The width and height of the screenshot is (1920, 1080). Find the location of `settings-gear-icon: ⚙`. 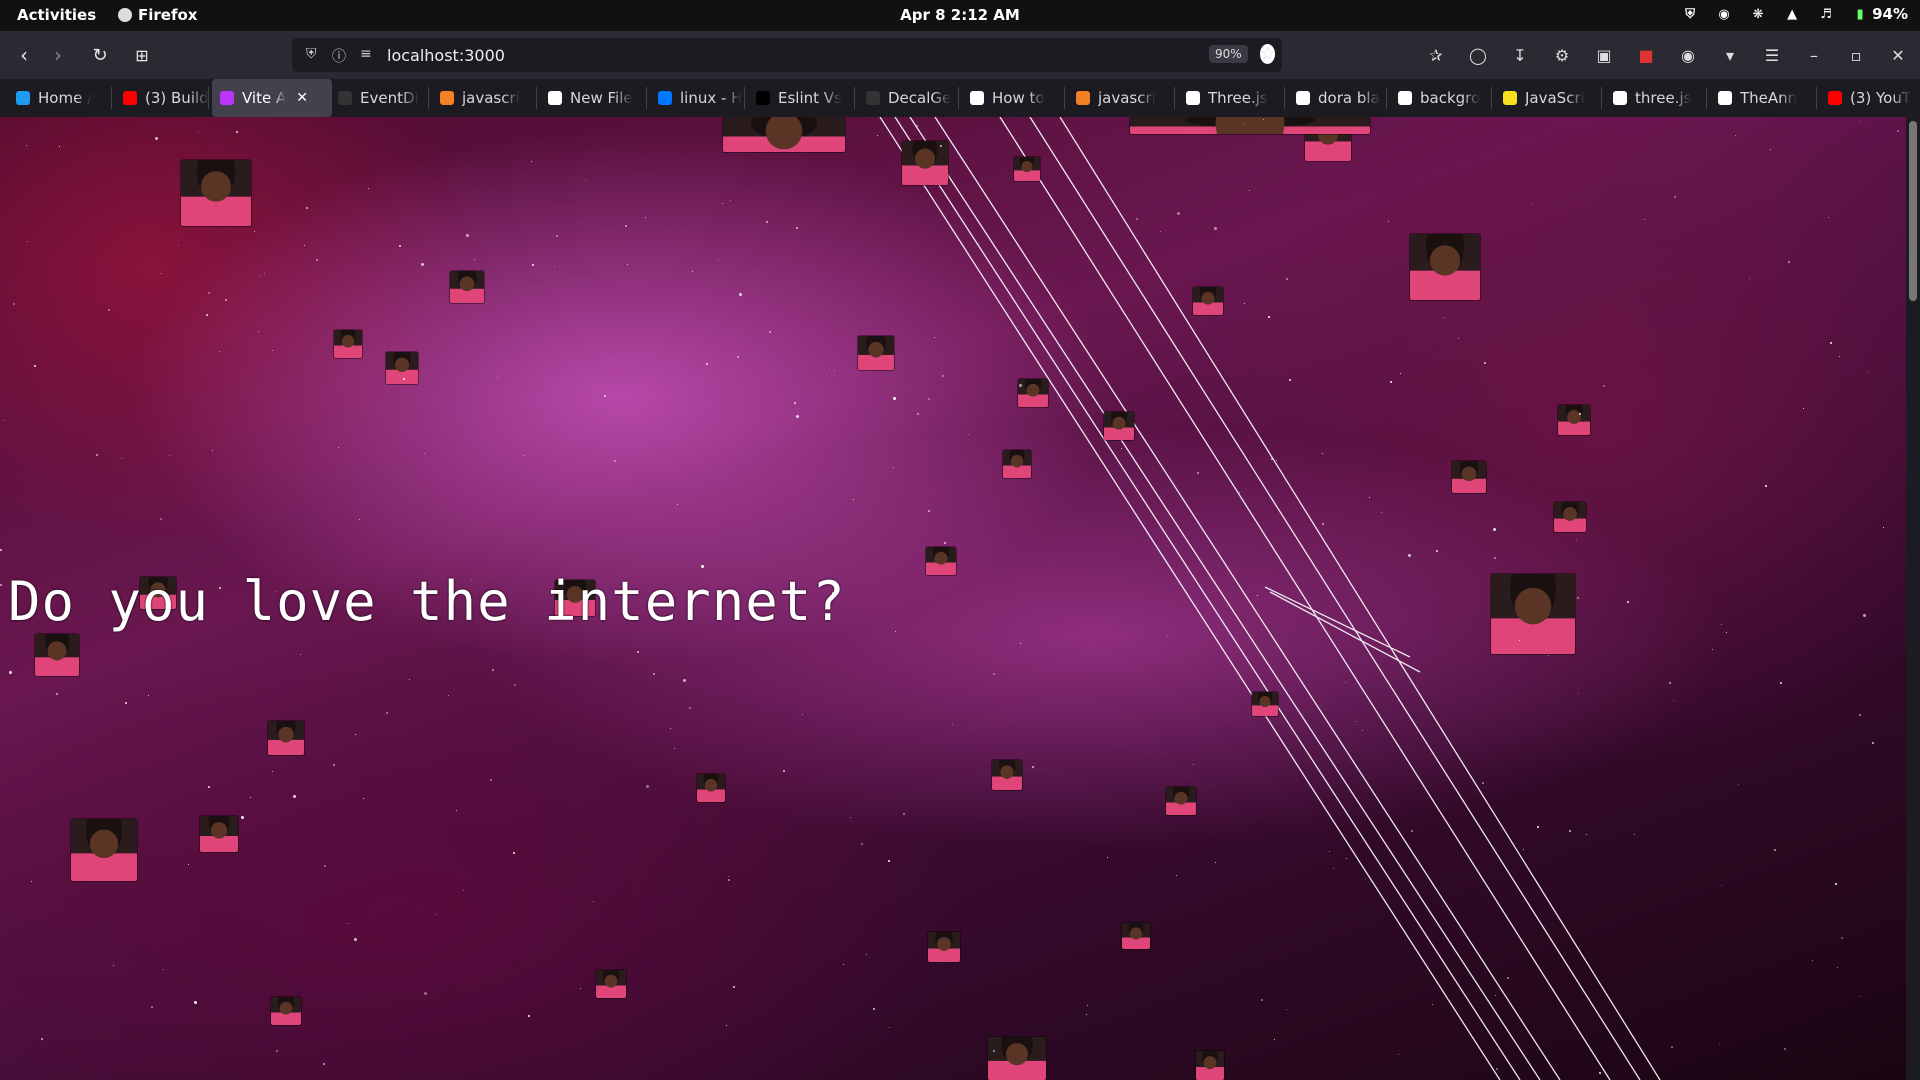

settings-gear-icon: ⚙ is located at coordinates (1562, 55).